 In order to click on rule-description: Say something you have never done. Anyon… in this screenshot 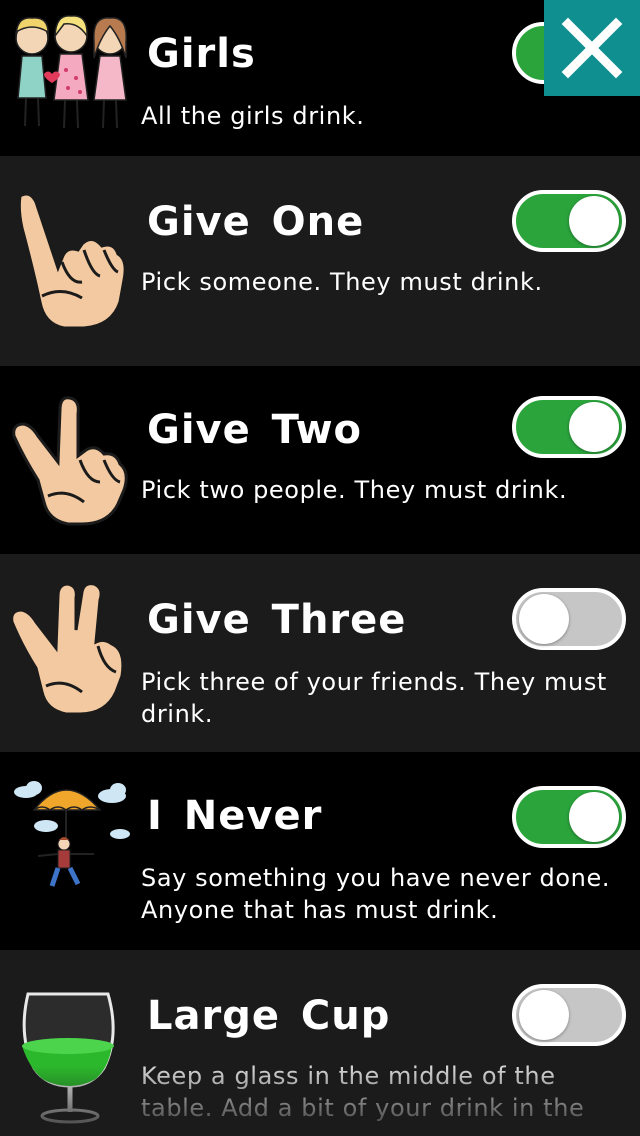, I will do `click(376, 894)`.